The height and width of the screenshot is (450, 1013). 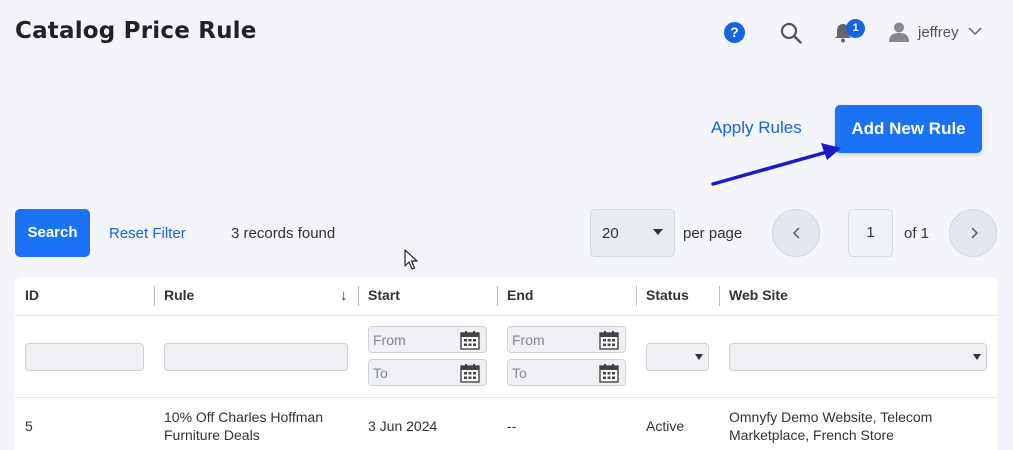 I want to click on id-filter-input, so click(x=84, y=357).